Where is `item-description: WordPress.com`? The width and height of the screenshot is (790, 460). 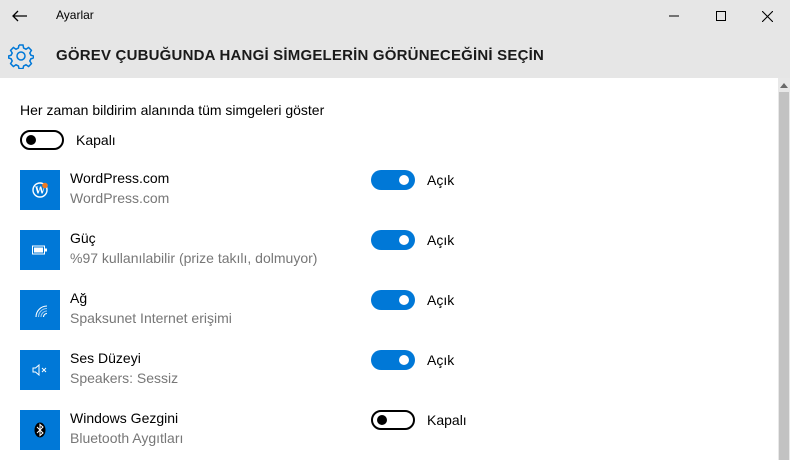 item-description: WordPress.com is located at coordinates (120, 198).